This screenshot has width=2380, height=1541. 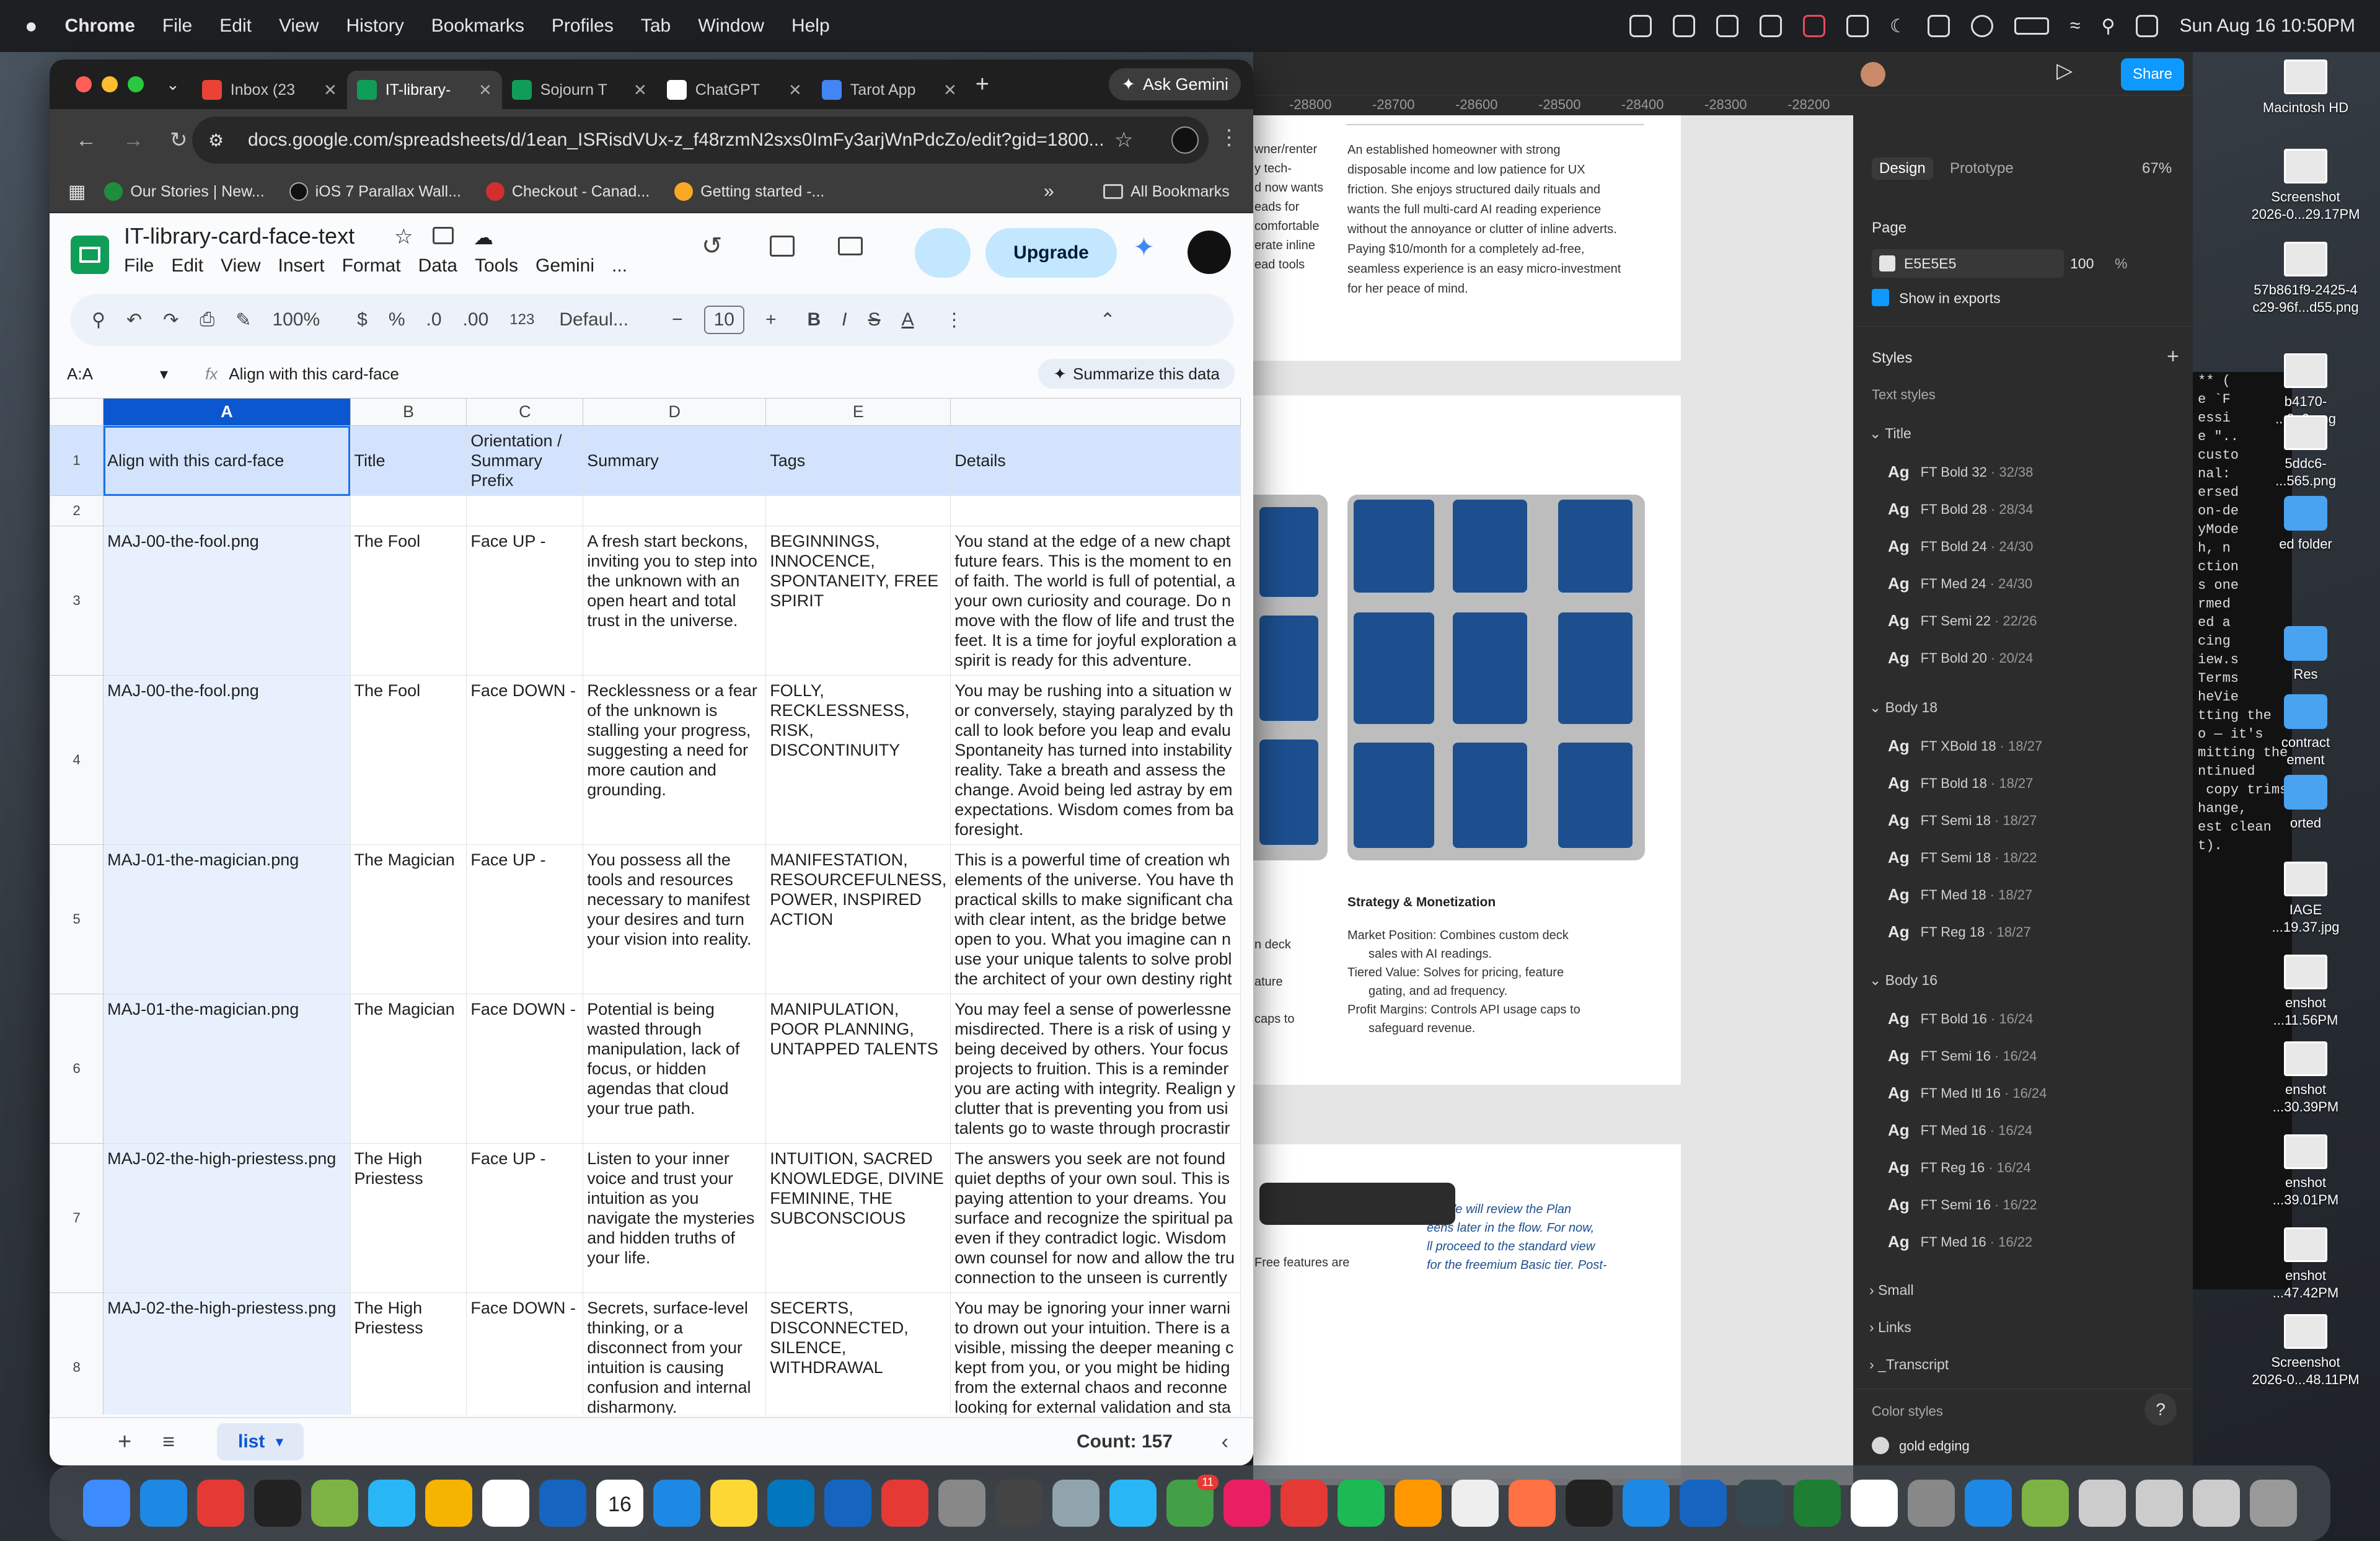 What do you see at coordinates (1934, 1446) in the screenshot?
I see `gold-style: gold edging` at bounding box center [1934, 1446].